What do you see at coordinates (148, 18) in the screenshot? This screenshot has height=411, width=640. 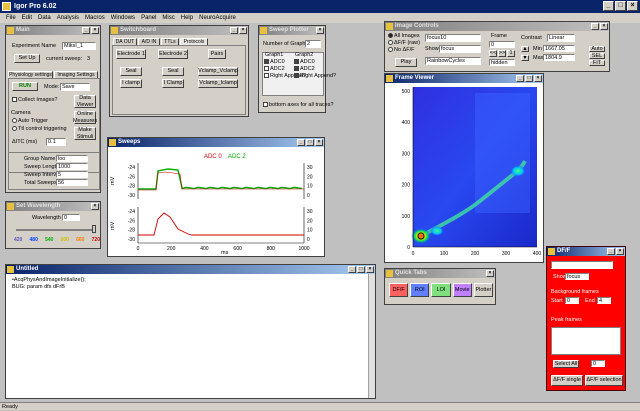 I see `menu-item-panel: Panel` at bounding box center [148, 18].